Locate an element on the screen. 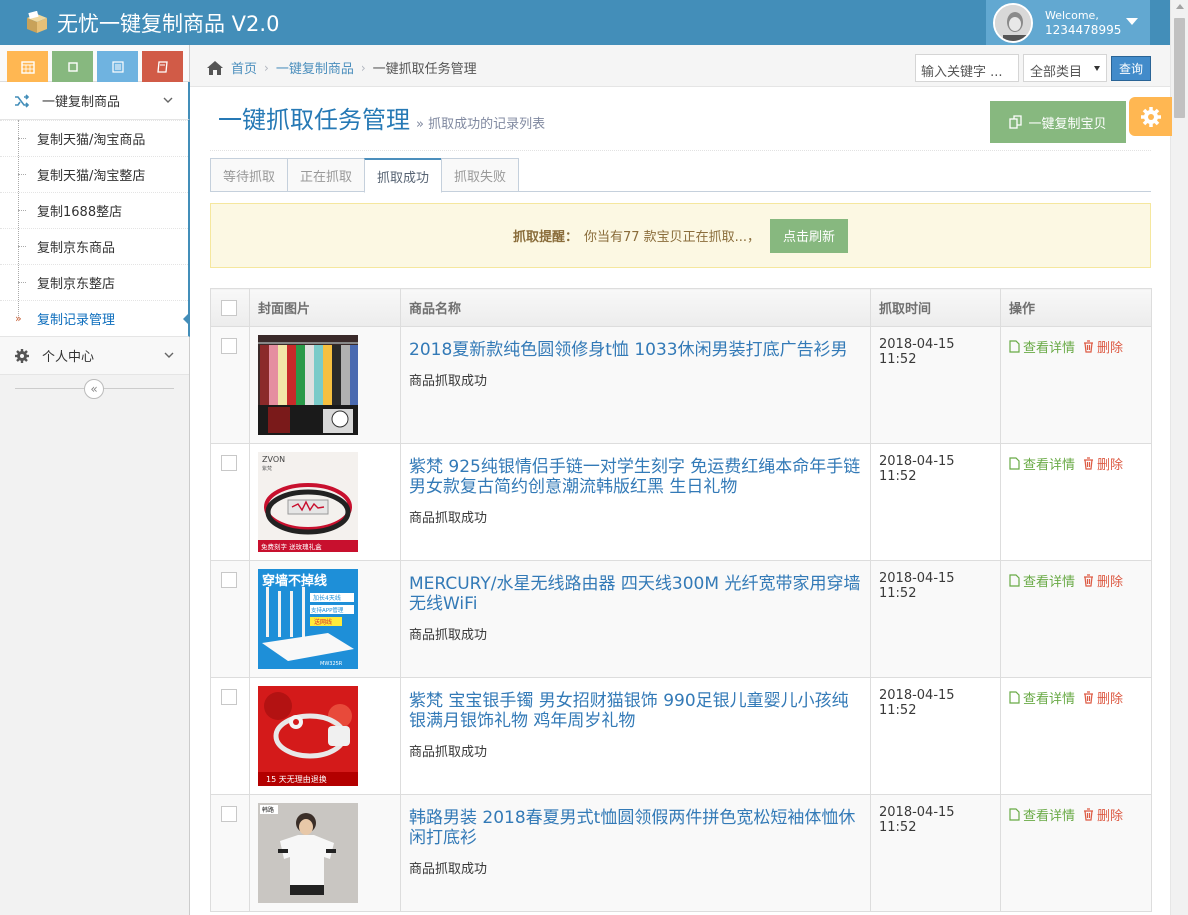 Image resolution: width=1188 pixels, height=915 pixels. collapse-sidebar-button: « is located at coordinates (94, 389).